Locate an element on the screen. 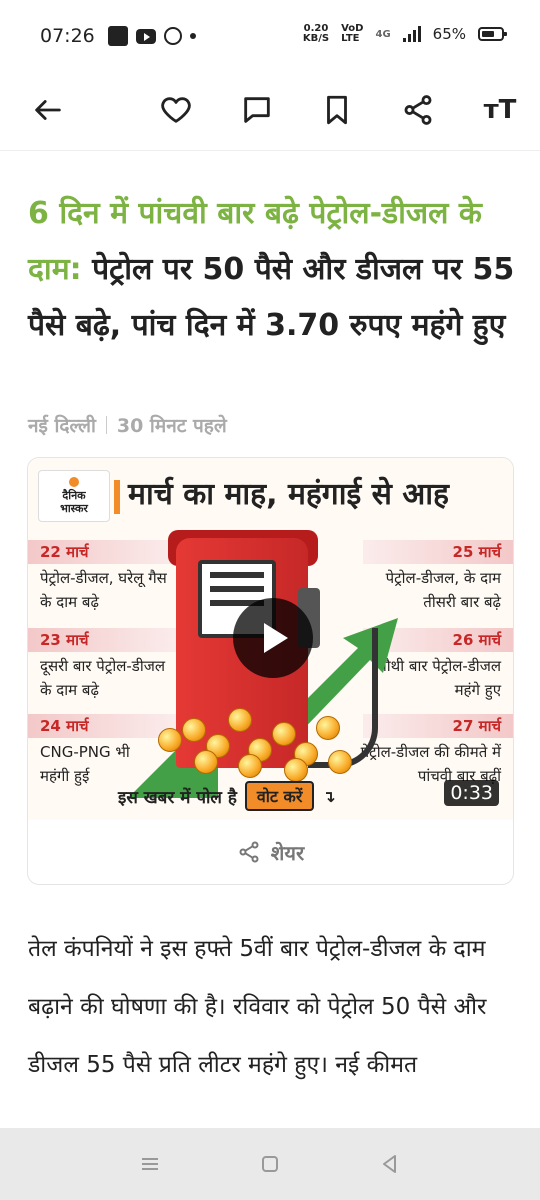  article-meta: नई दिल्ली 30 मिनट पहले is located at coordinates (127, 425).